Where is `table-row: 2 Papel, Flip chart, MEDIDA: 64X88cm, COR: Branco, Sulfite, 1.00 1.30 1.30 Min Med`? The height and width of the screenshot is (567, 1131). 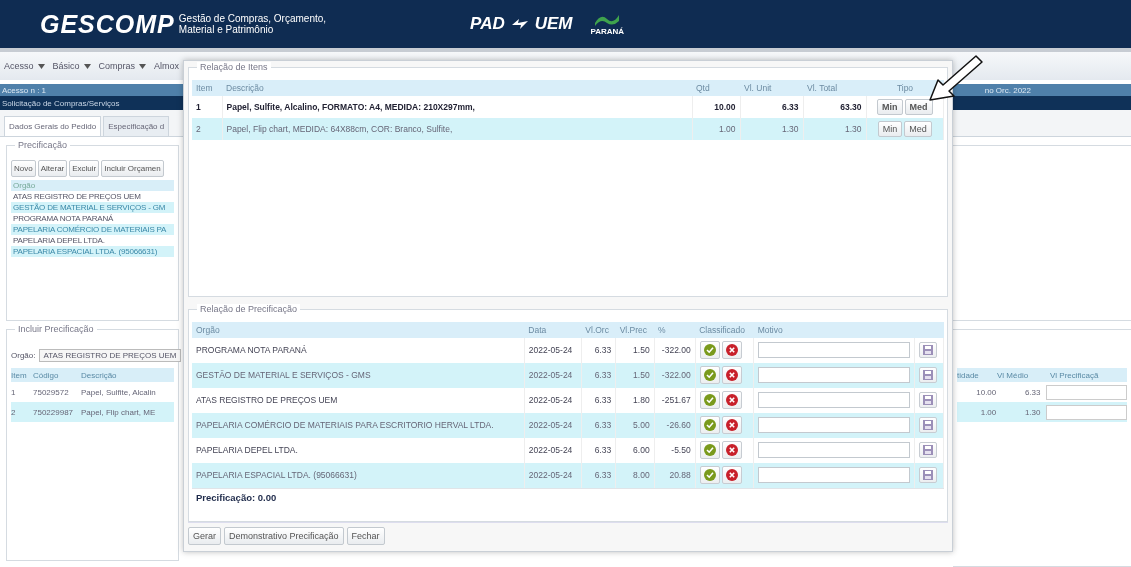 table-row: 2 Papel, Flip chart, MEDIDA: 64X88cm, COR: Branco, Sulfite, 1.00 1.30 1.30 Min Med is located at coordinates (568, 129).